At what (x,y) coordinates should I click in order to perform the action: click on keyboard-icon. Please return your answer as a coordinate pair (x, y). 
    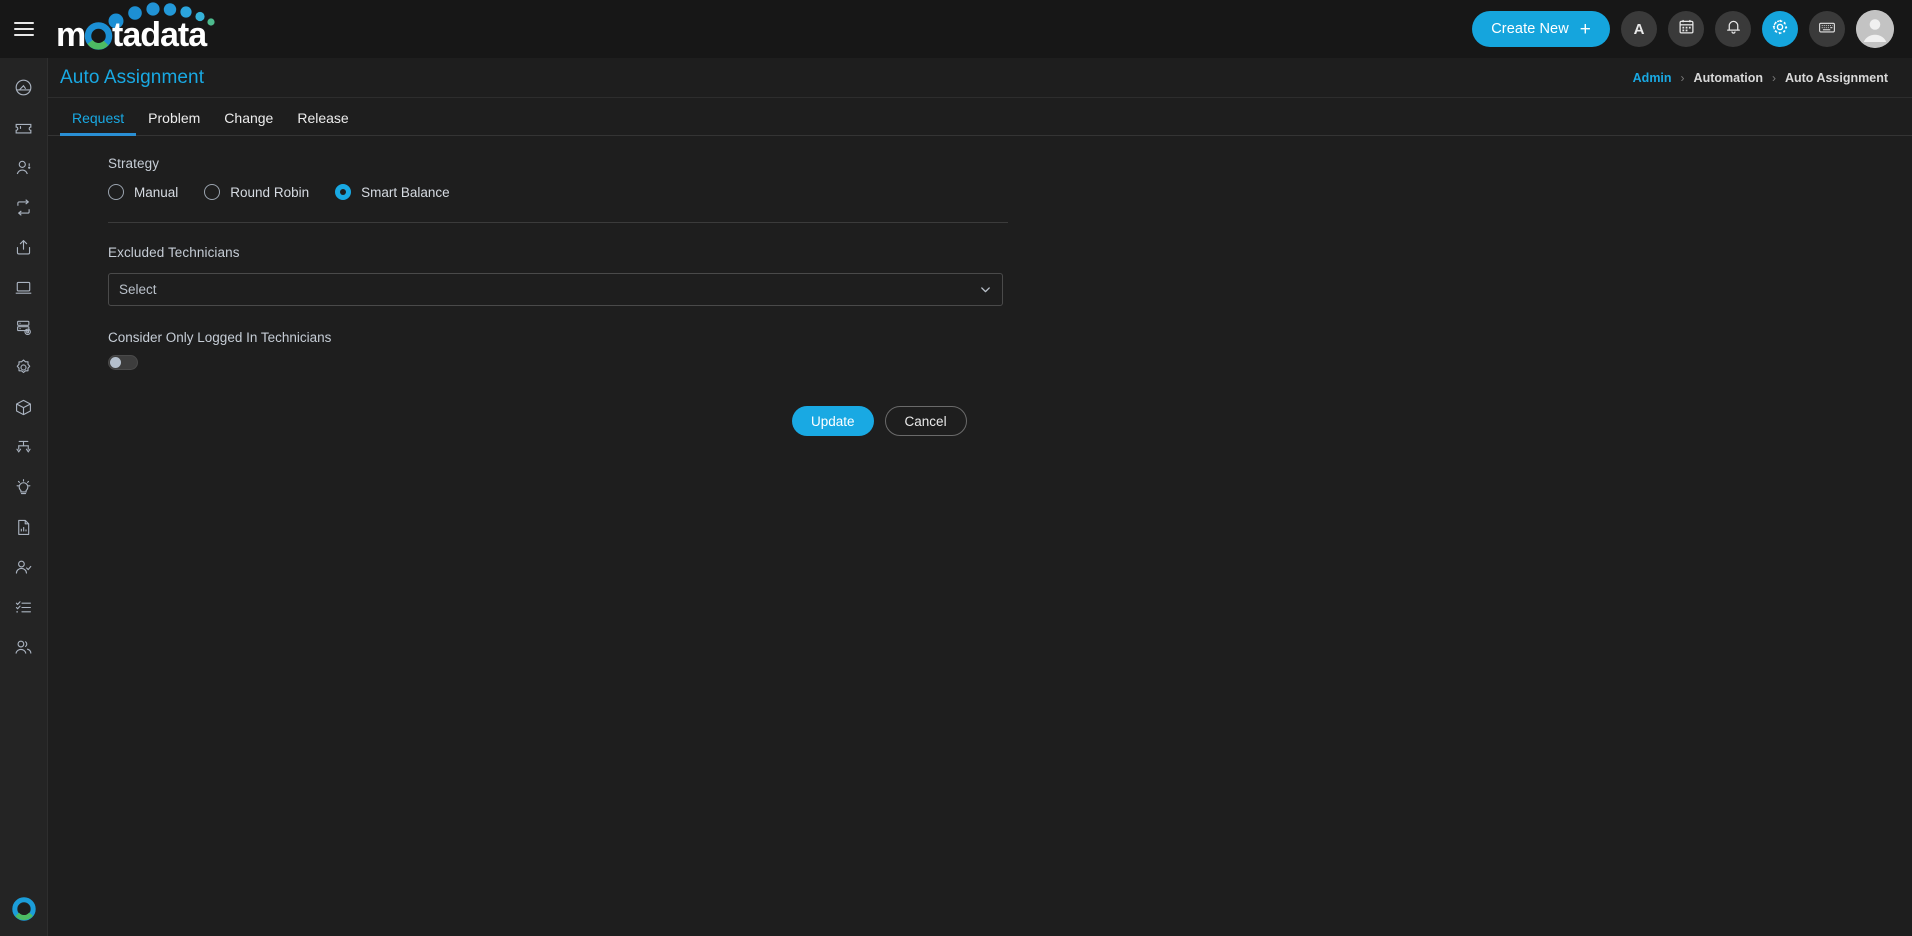
    Looking at the image, I should click on (1827, 29).